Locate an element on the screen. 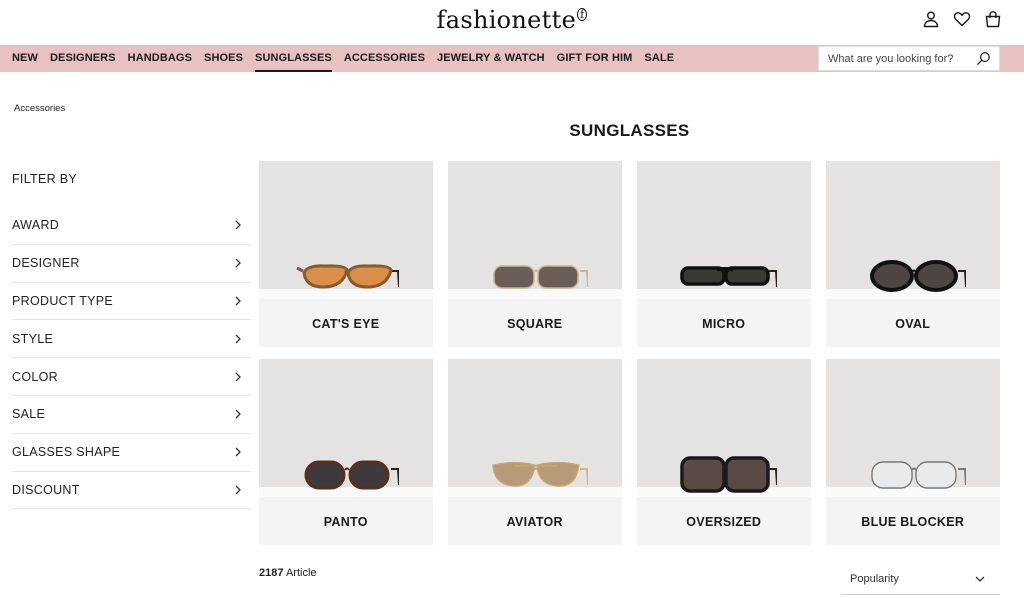 This screenshot has height=598, width=1024. category-card-oversized: OVERSIZED is located at coordinates (724, 452).